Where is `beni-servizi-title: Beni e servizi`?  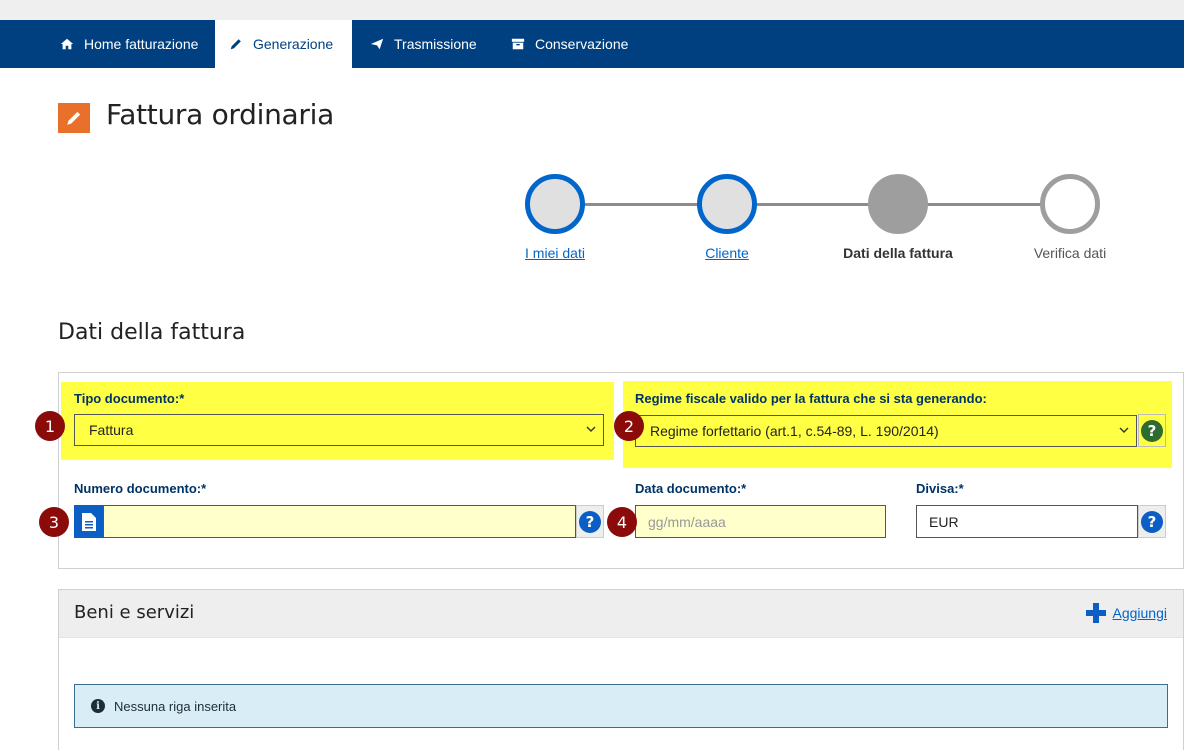 beni-servizi-title: Beni e servizi is located at coordinates (134, 612).